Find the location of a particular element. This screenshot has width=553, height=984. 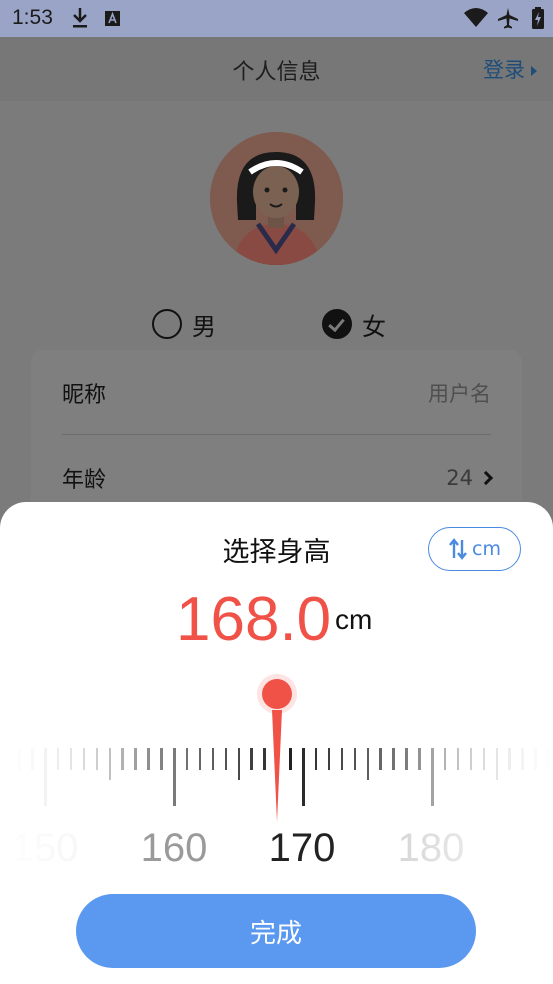

age-label: 年龄 is located at coordinates (84, 480).